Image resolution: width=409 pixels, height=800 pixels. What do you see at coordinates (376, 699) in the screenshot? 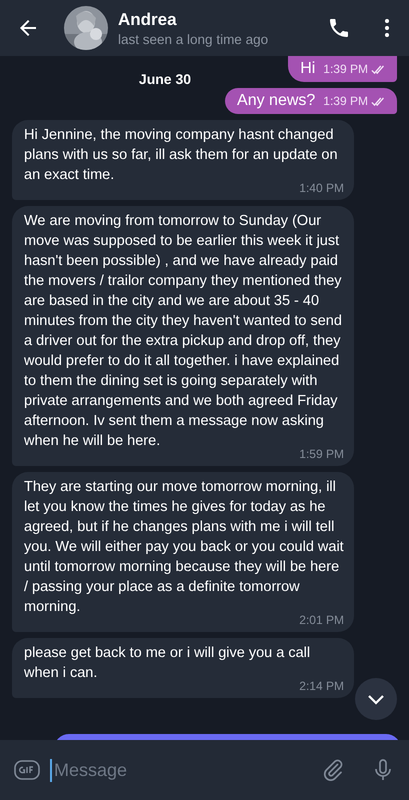
I see `scroll-down-button` at bounding box center [376, 699].